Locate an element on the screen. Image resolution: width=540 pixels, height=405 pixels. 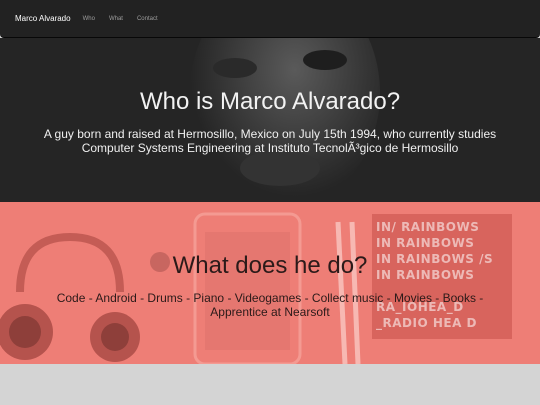
footer-area is located at coordinates (270, 384).